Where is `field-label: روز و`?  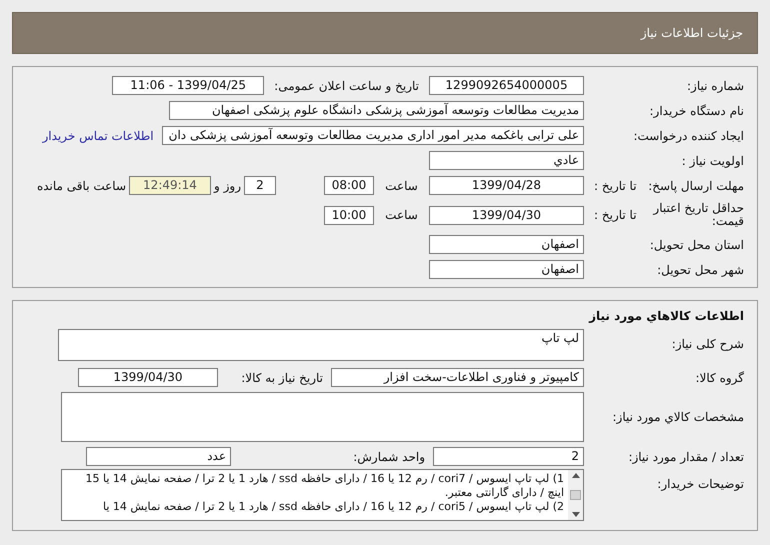 field-label: روز و is located at coordinates (227, 185).